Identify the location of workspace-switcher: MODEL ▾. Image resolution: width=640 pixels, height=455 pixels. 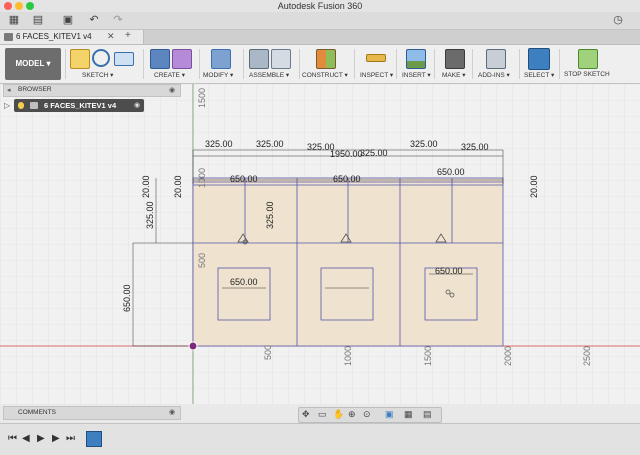
(33, 64).